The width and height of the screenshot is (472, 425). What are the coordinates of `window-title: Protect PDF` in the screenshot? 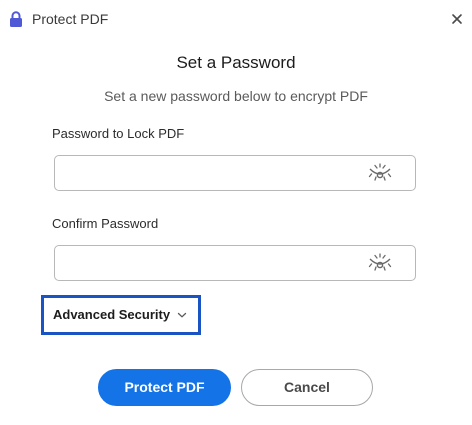 It's located at (70, 19).